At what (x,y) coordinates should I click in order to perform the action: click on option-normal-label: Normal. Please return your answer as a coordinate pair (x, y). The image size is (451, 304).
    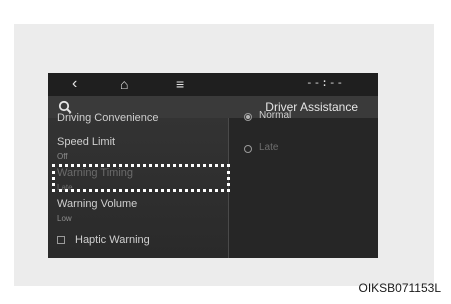
    Looking at the image, I should click on (275, 115).